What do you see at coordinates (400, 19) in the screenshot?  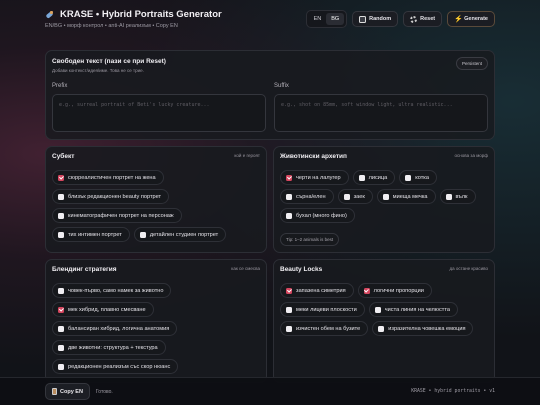 I see `header-controls: EN BG Random Reset Generate` at bounding box center [400, 19].